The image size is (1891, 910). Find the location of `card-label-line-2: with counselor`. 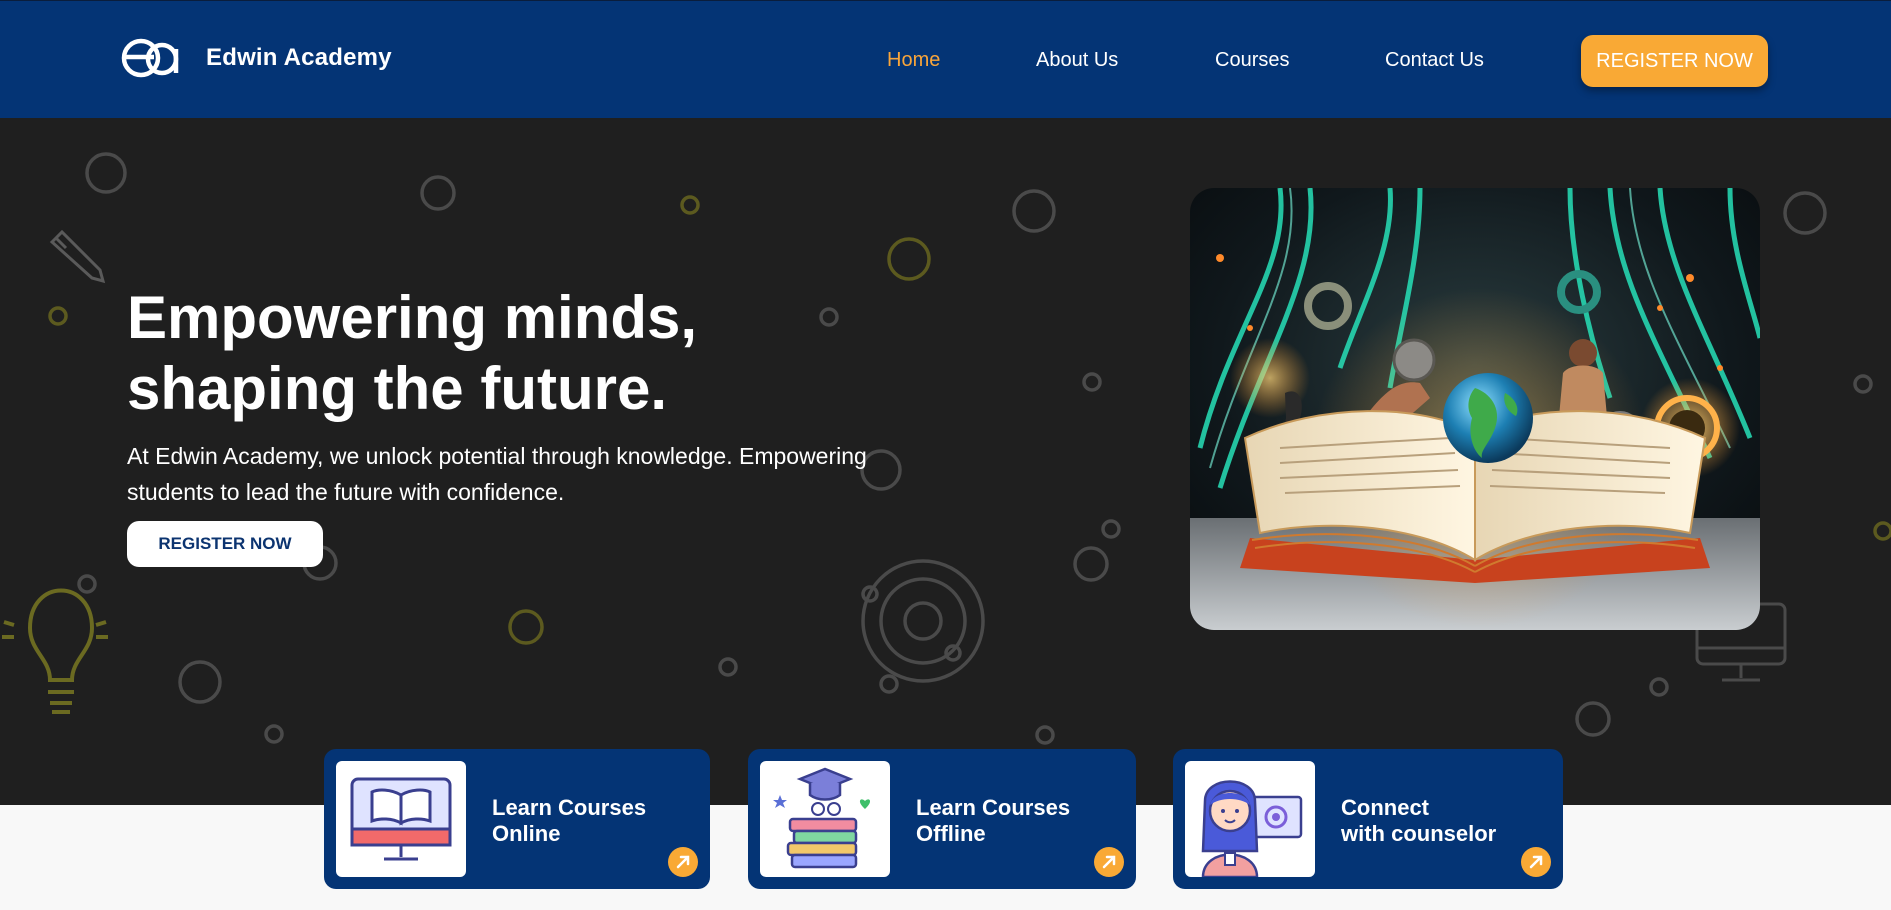

card-label-line-2: with counselor is located at coordinates (1419, 833).